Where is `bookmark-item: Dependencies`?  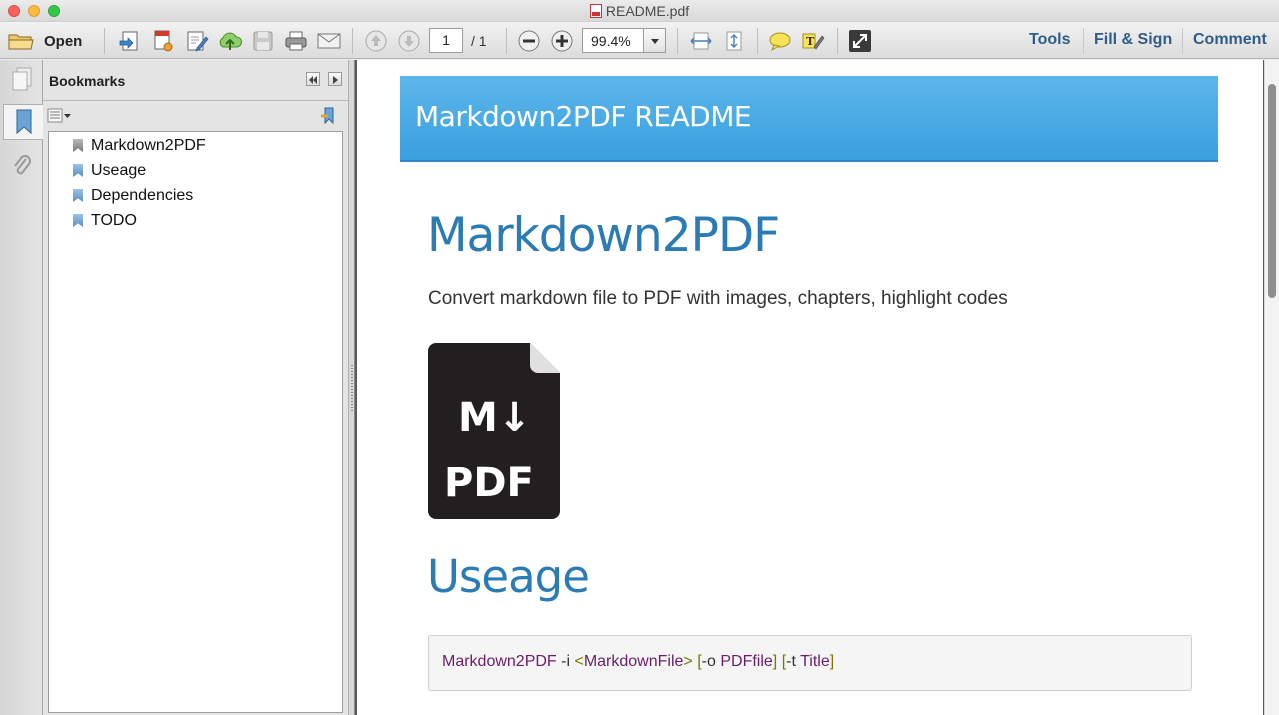
bookmark-item: Dependencies is located at coordinates (133, 196).